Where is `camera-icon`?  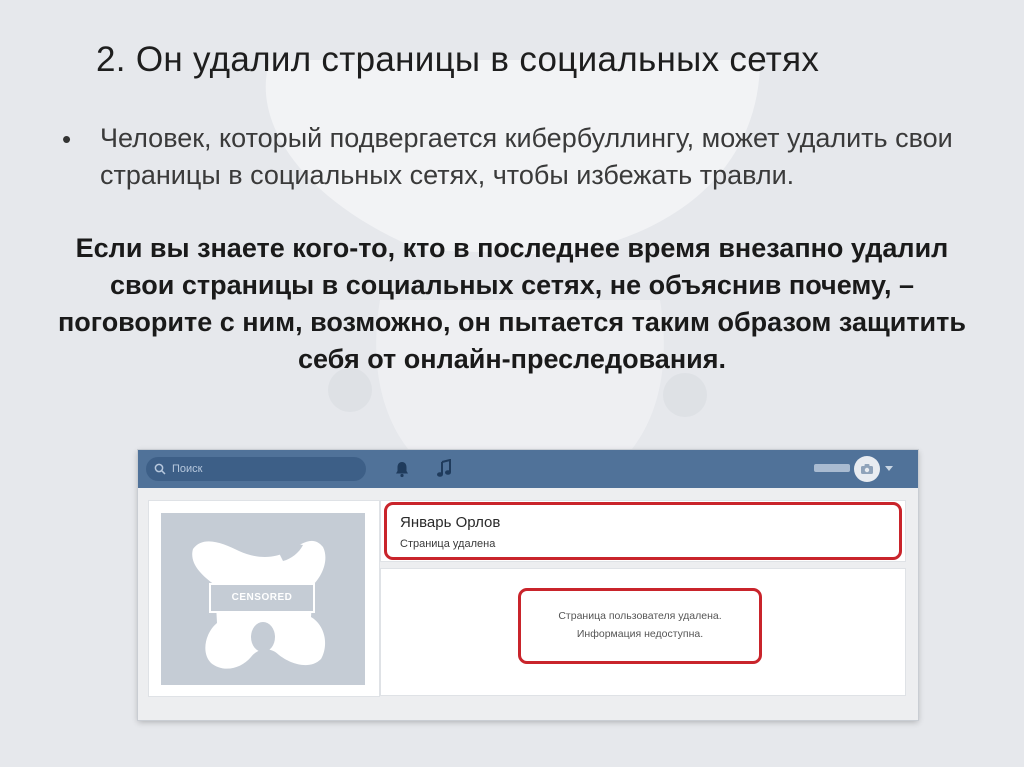
camera-icon is located at coordinates (867, 469).